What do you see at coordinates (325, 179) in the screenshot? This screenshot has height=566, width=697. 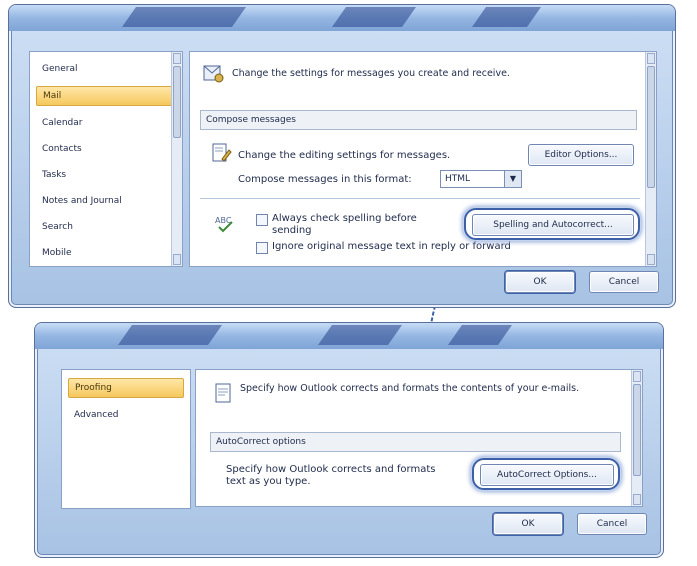 I see `compose-format-label: Compose messages in this format:` at bounding box center [325, 179].